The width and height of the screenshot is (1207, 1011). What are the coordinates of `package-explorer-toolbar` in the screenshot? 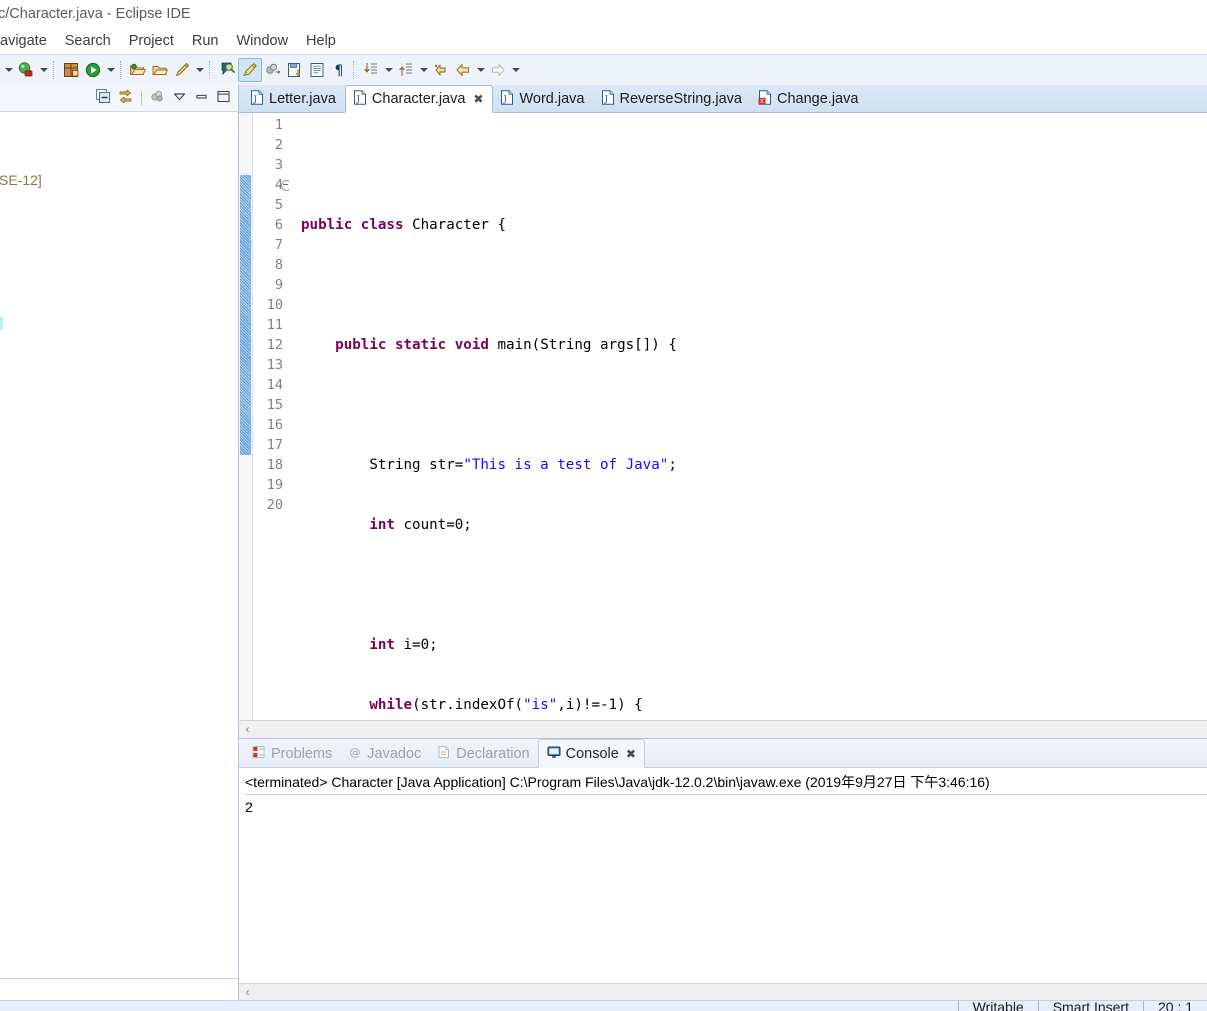 It's located at (119, 98).